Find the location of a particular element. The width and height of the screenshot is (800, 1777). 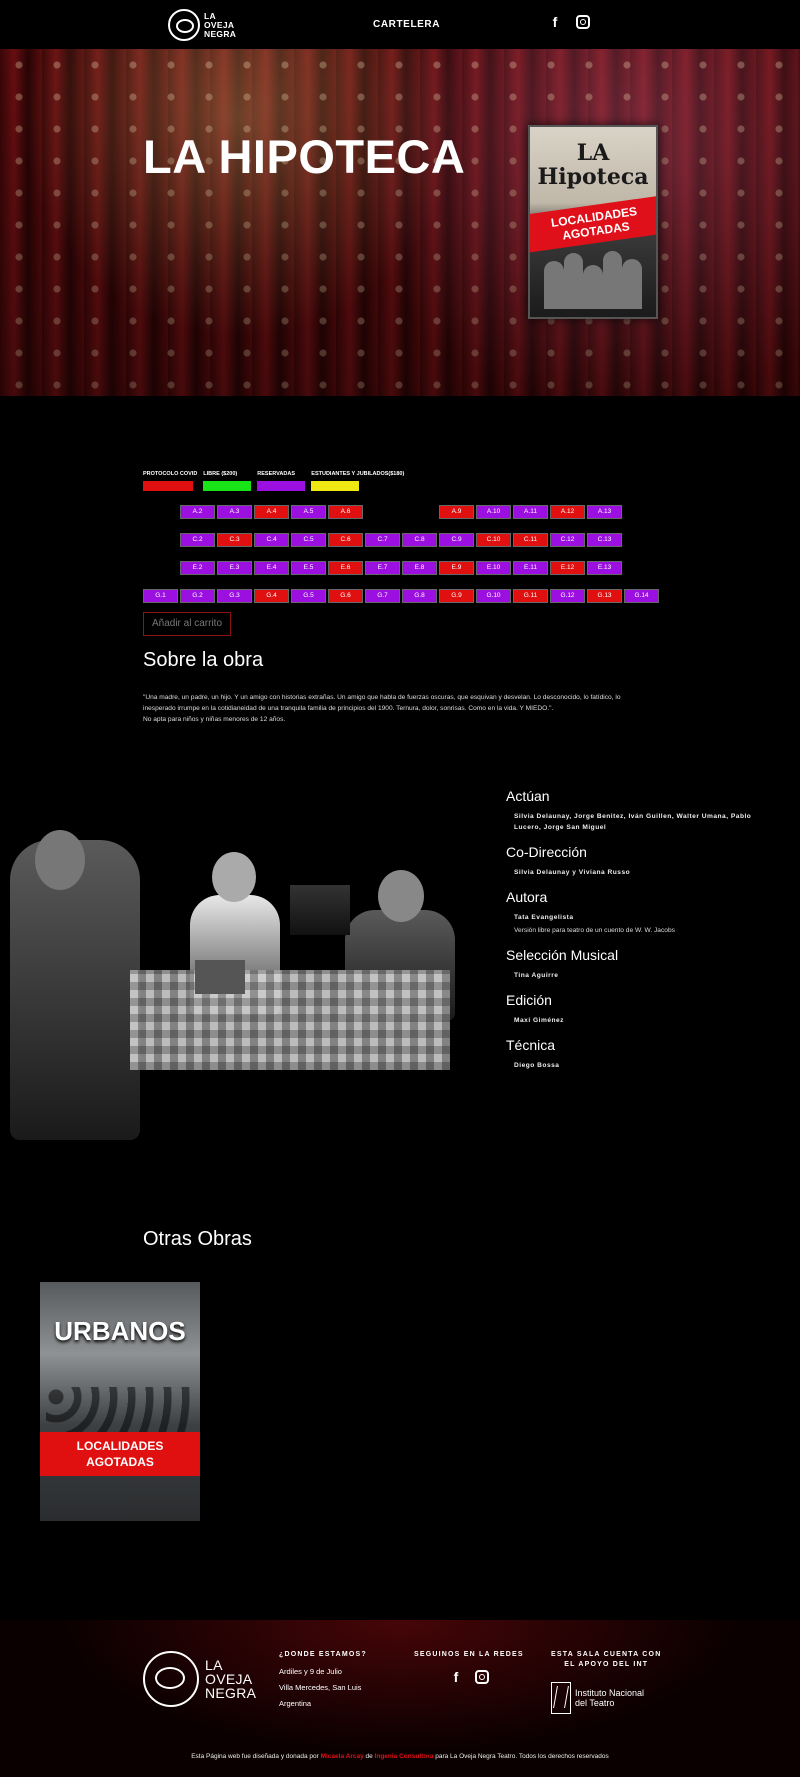

seat-button: G.13 is located at coordinates (604, 596).